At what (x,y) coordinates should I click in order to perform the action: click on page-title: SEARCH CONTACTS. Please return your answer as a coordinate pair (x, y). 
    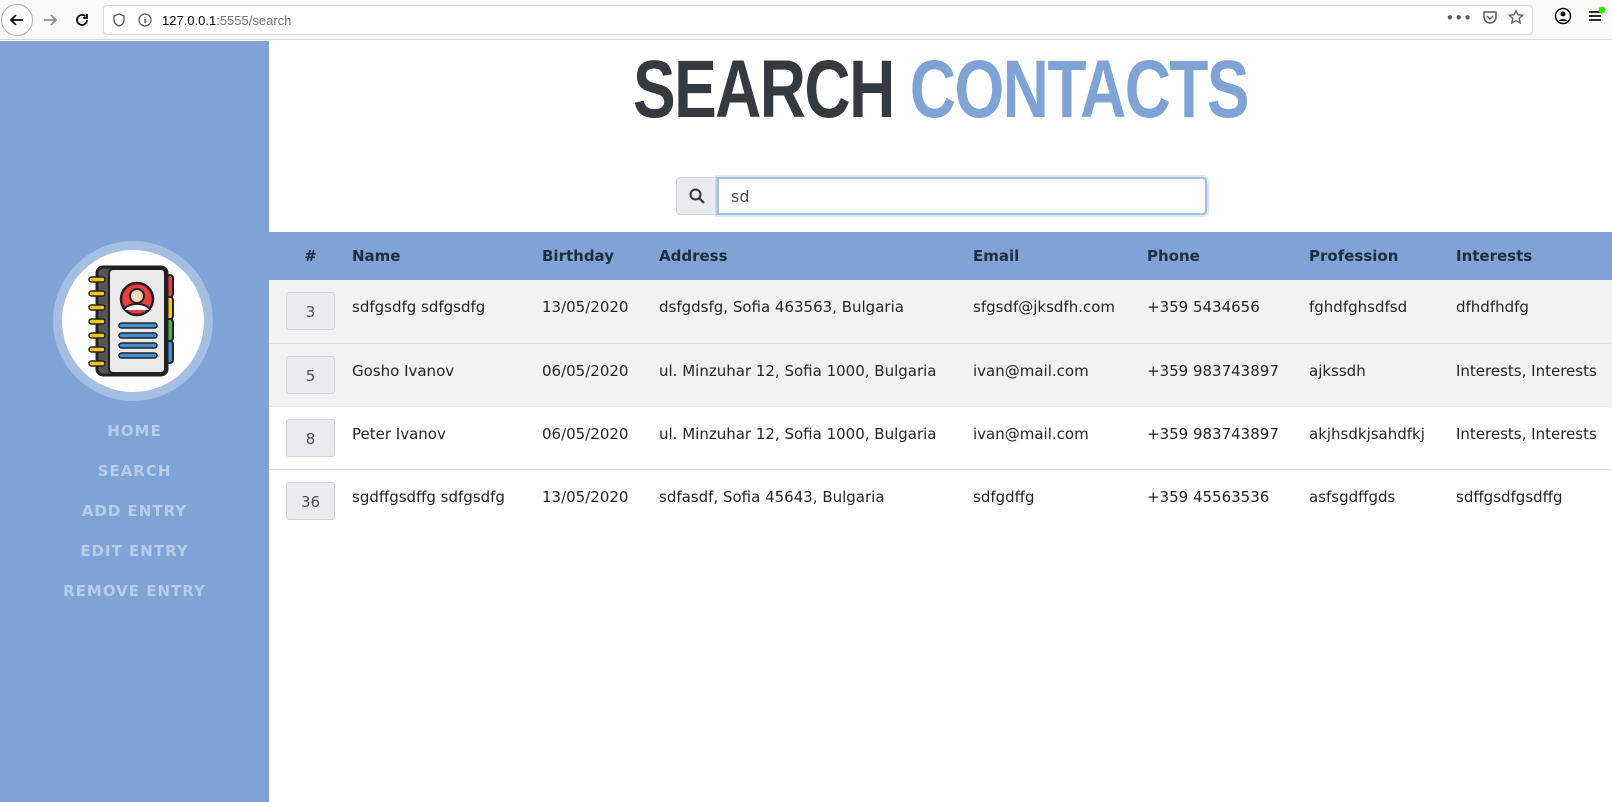
    Looking at the image, I should click on (941, 90).